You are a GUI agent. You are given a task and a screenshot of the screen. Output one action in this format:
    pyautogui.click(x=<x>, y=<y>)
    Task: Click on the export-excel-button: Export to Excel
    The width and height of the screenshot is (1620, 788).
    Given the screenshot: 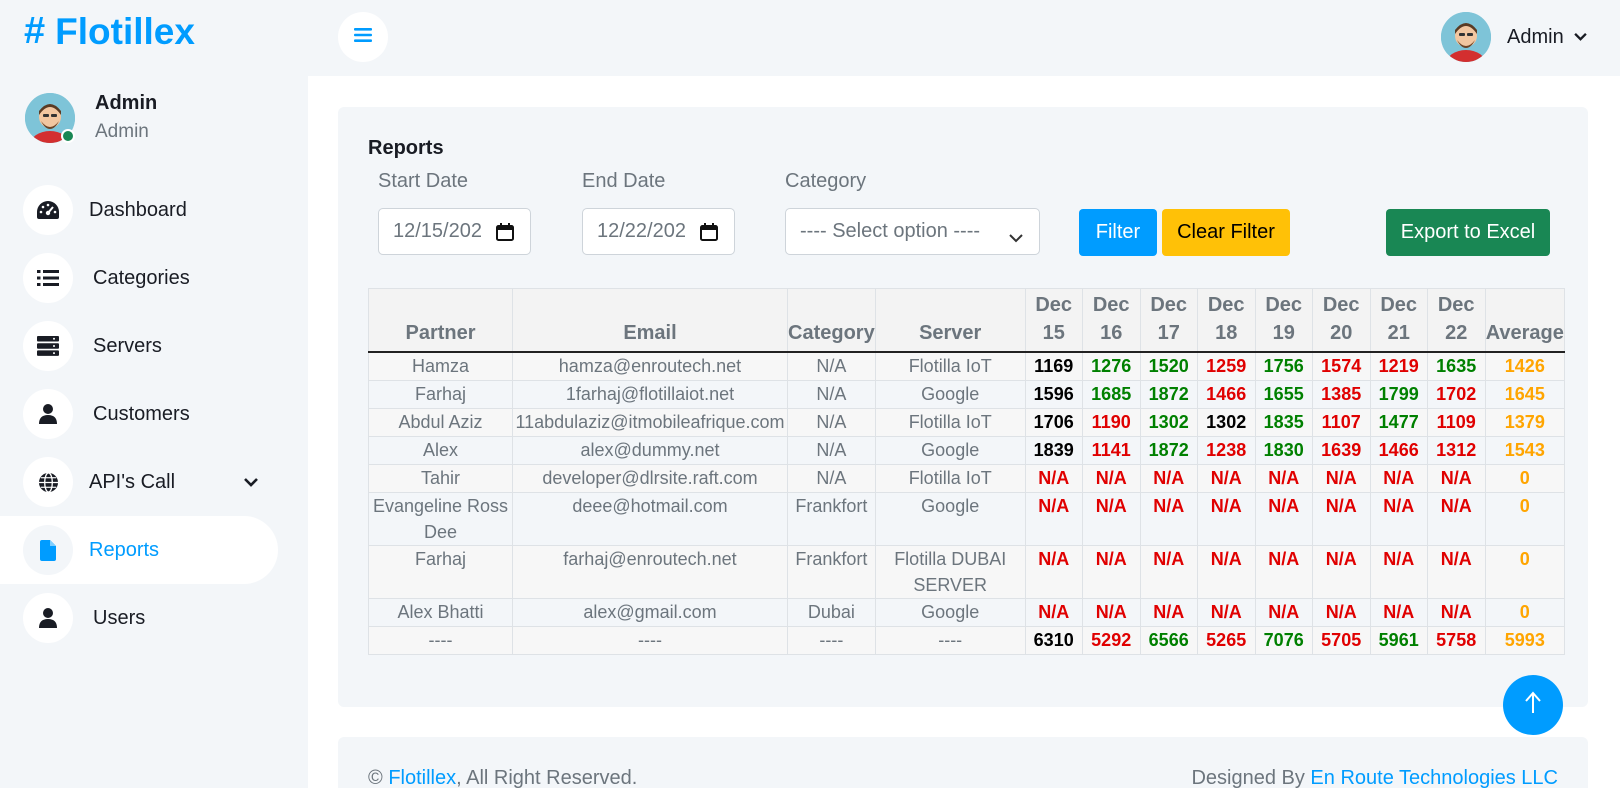 What is the action you would take?
    pyautogui.click(x=1468, y=232)
    